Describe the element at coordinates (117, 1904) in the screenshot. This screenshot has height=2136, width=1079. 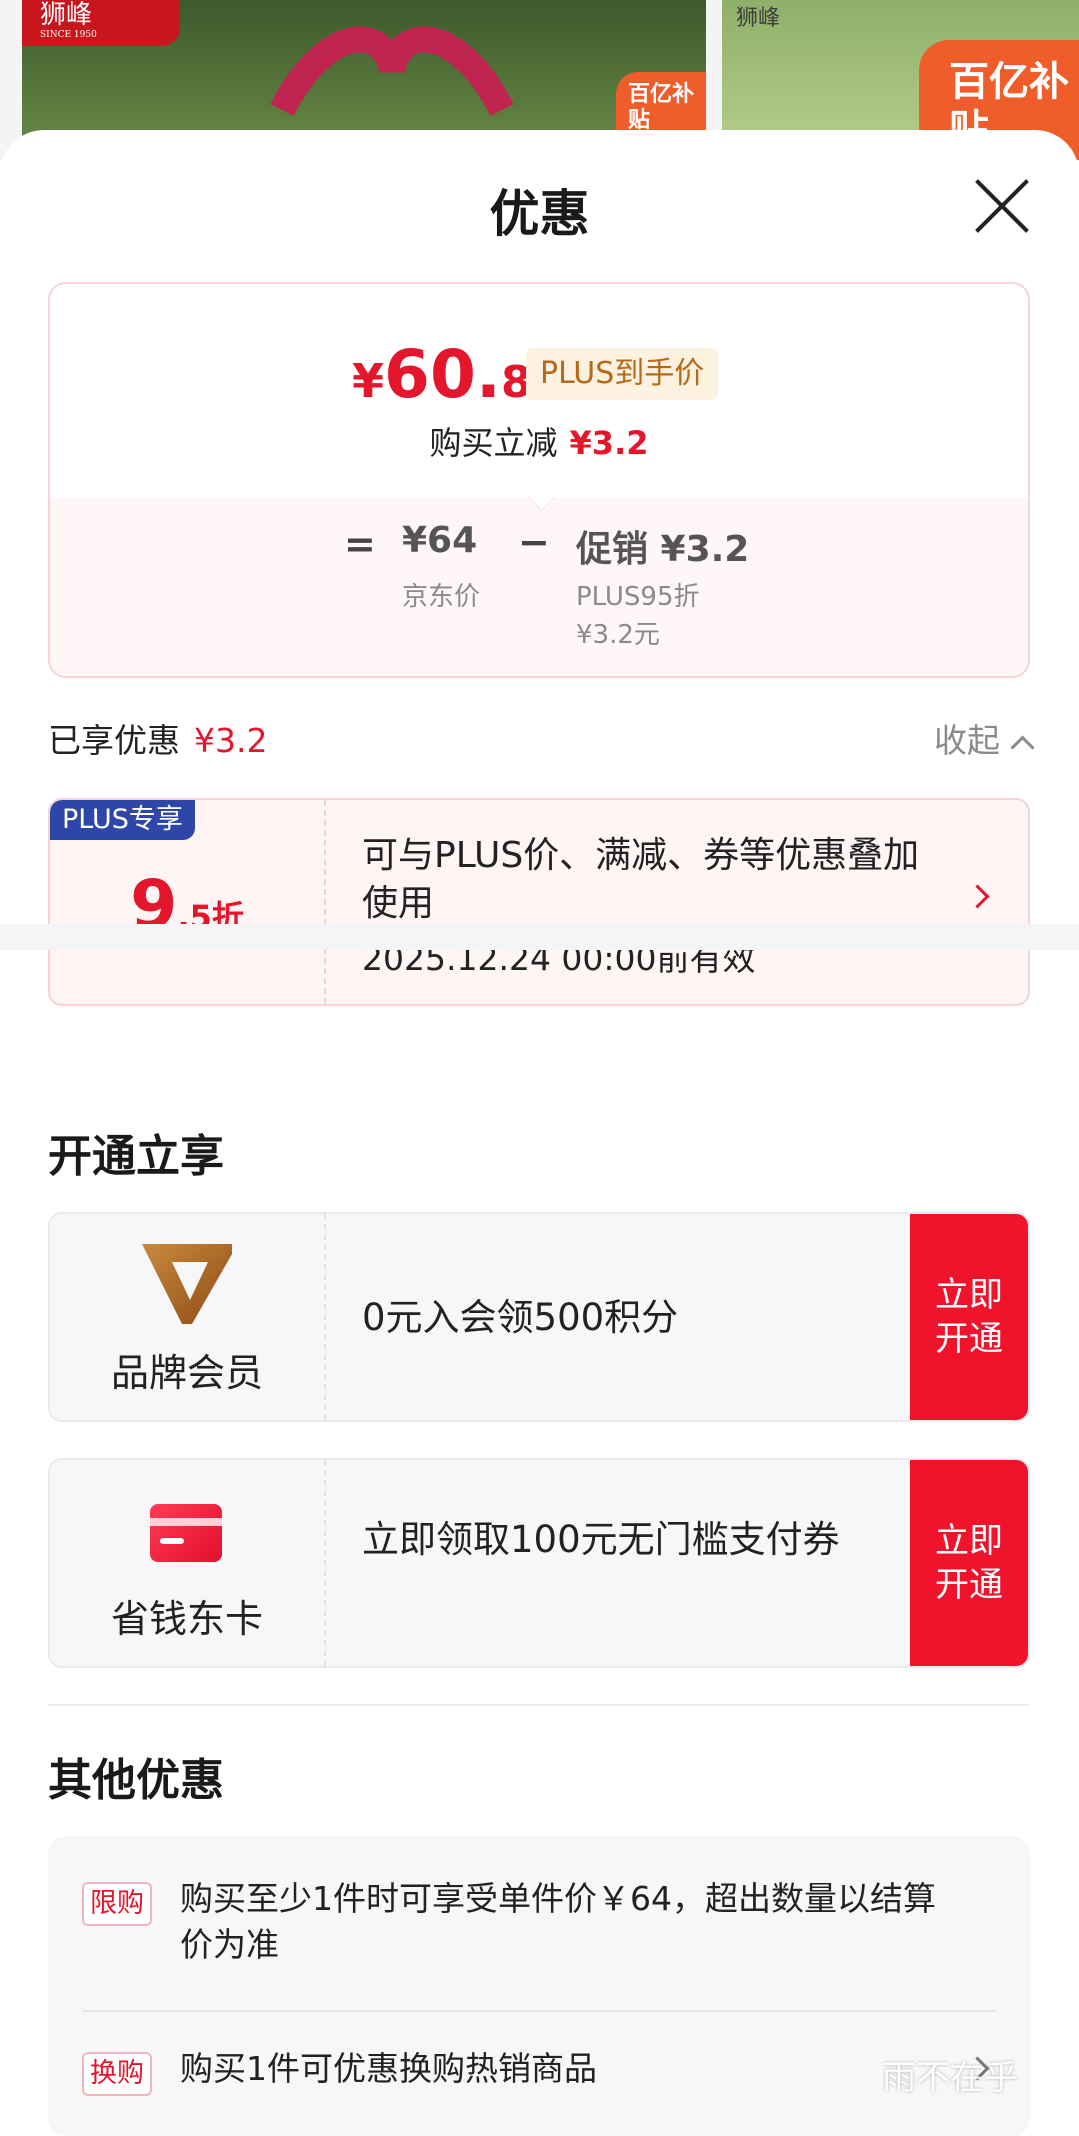
I see `limit-tag: 限购` at that location.